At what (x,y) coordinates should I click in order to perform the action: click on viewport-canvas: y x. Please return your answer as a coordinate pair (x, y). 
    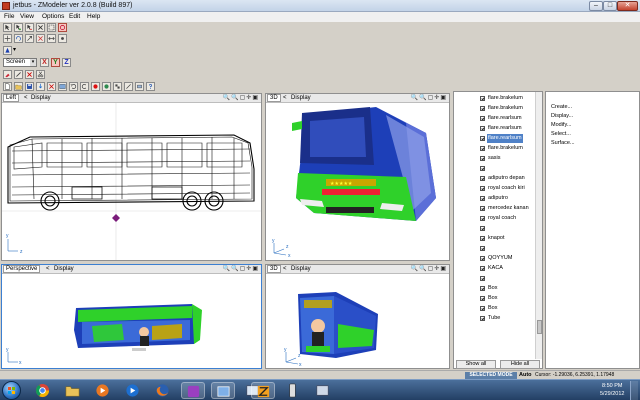
    Looking at the image, I should click on (131, 321).